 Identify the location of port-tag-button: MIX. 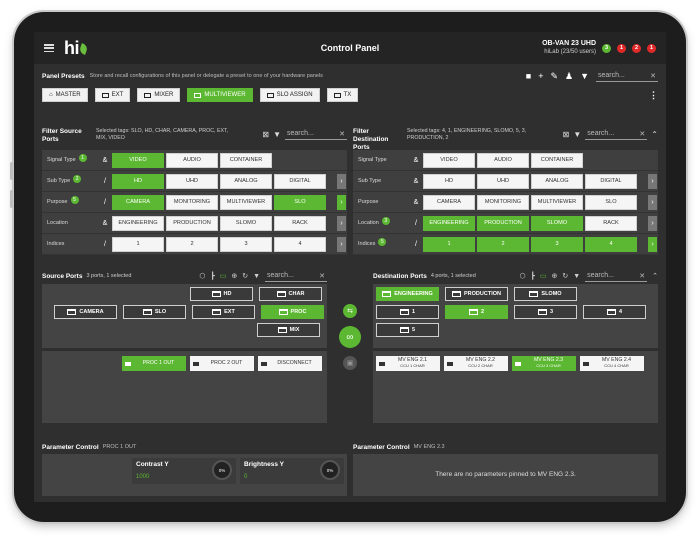
(288, 330).